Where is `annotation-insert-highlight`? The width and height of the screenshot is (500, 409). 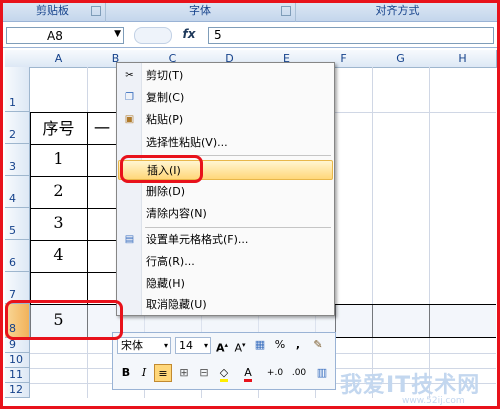
annotation-insert-highlight is located at coordinates (161, 169).